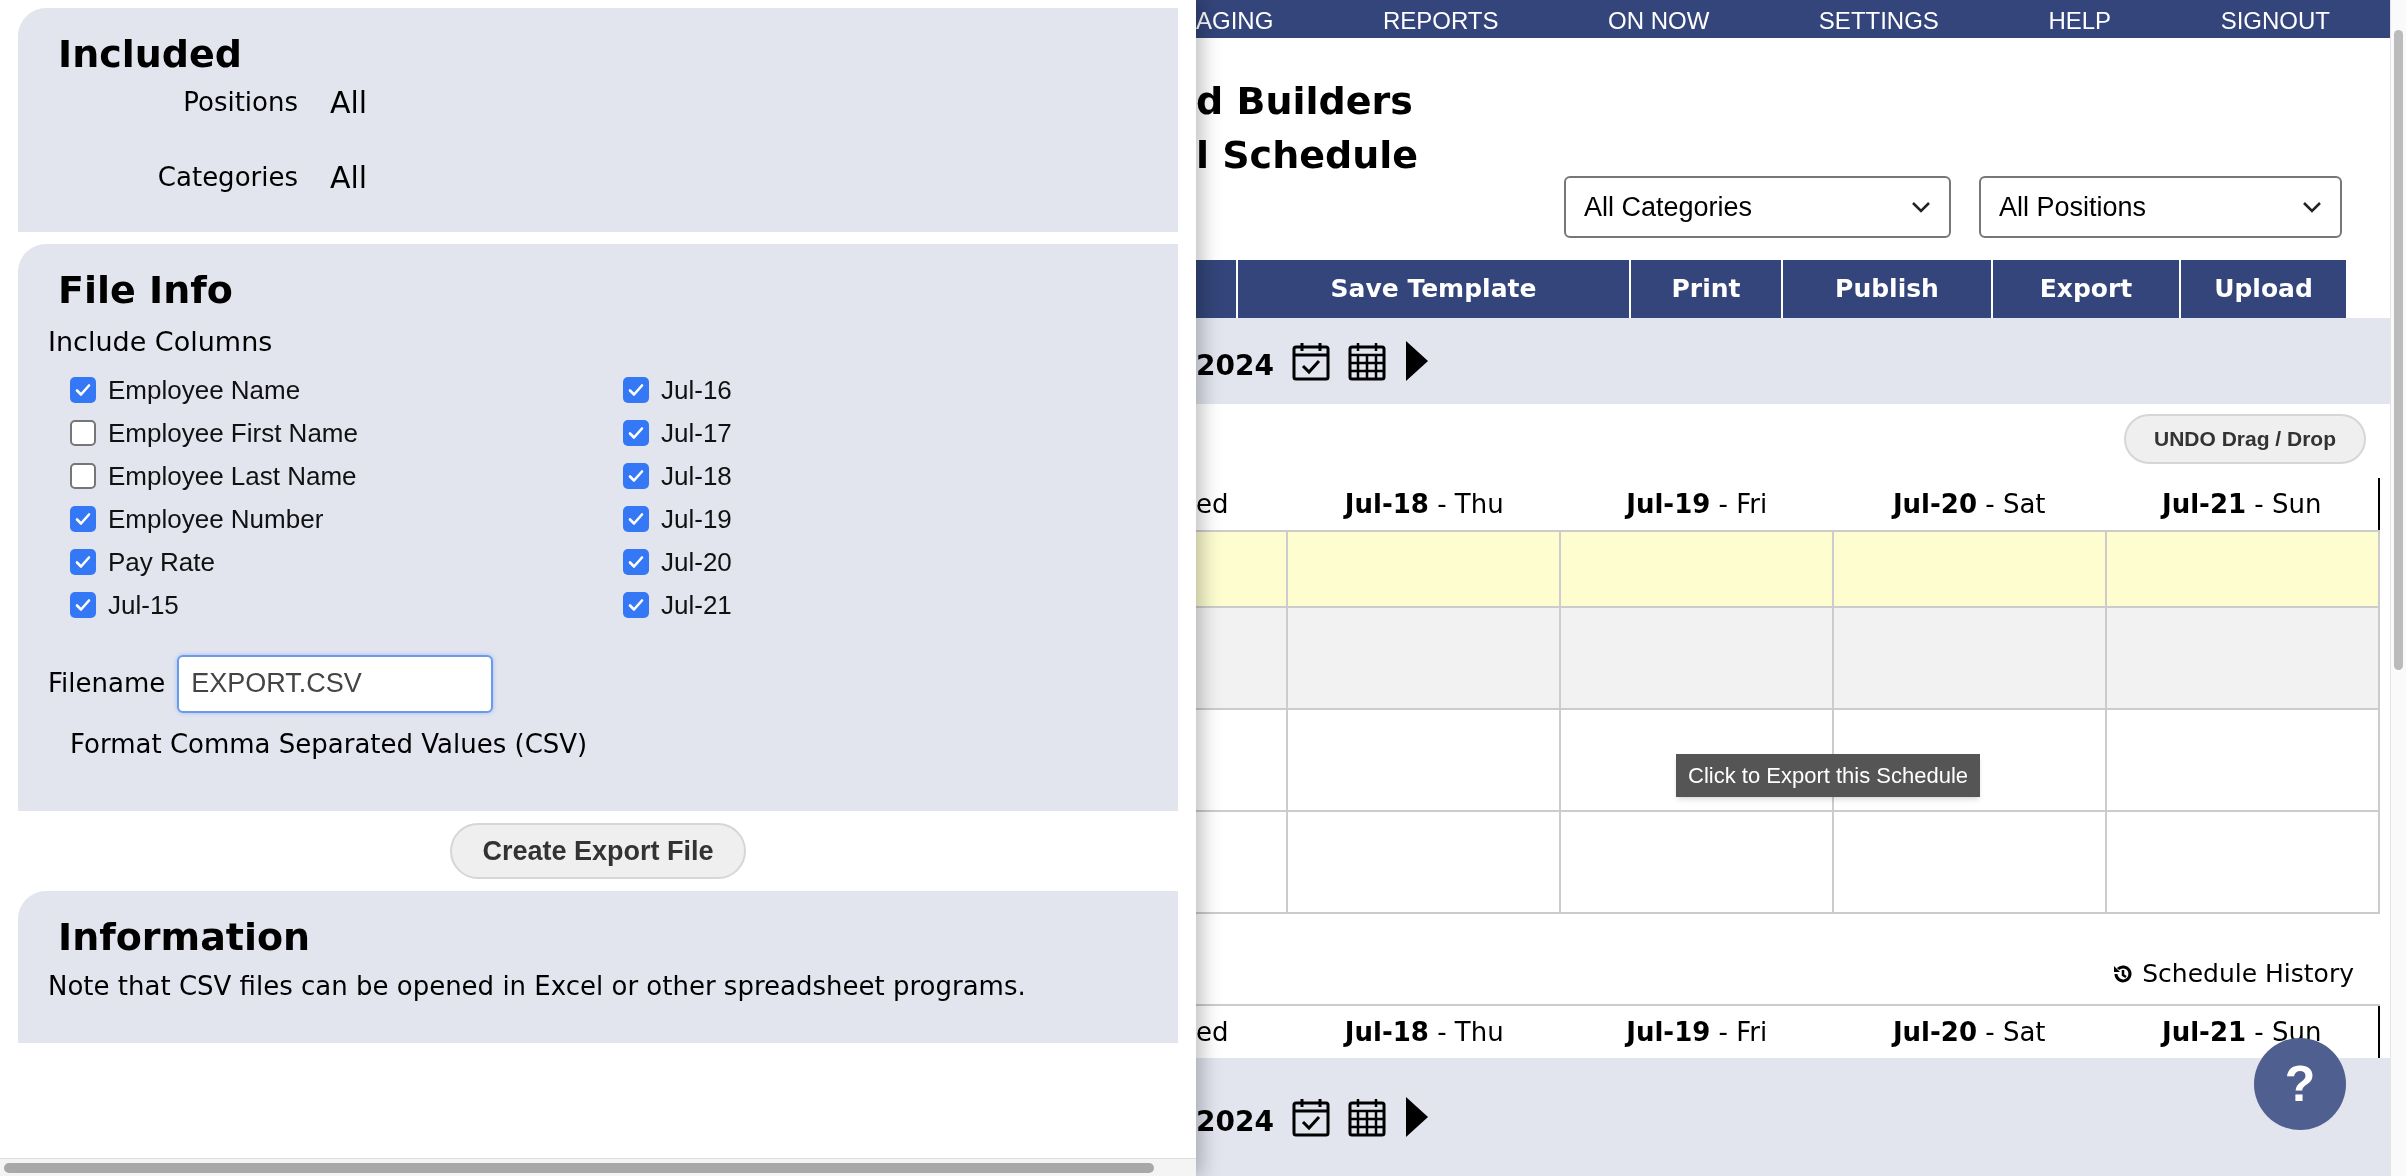 The height and width of the screenshot is (1176, 2406). I want to click on section-title: File Info, so click(146, 290).